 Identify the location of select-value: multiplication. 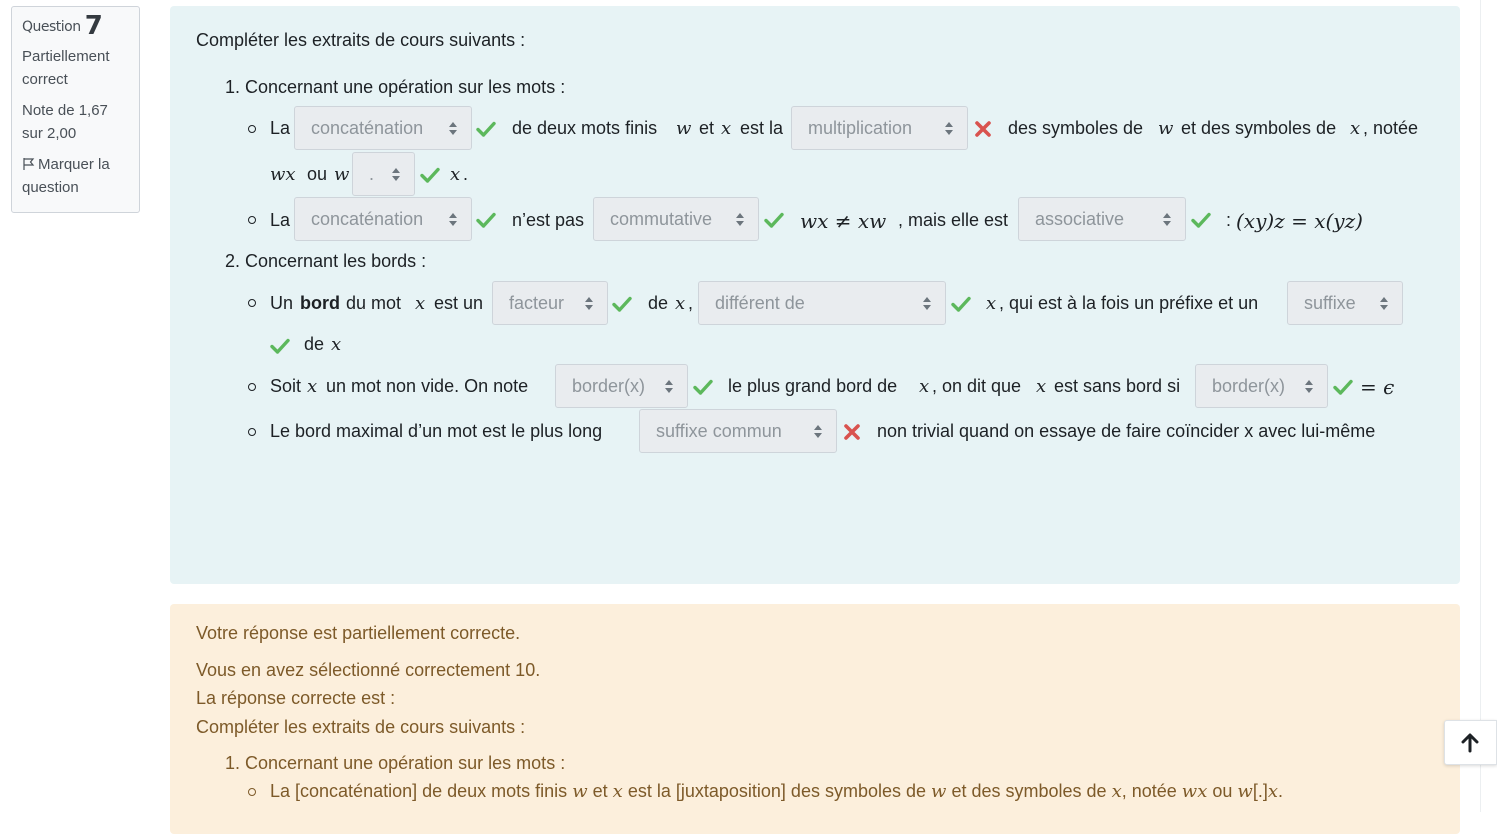
(860, 128).